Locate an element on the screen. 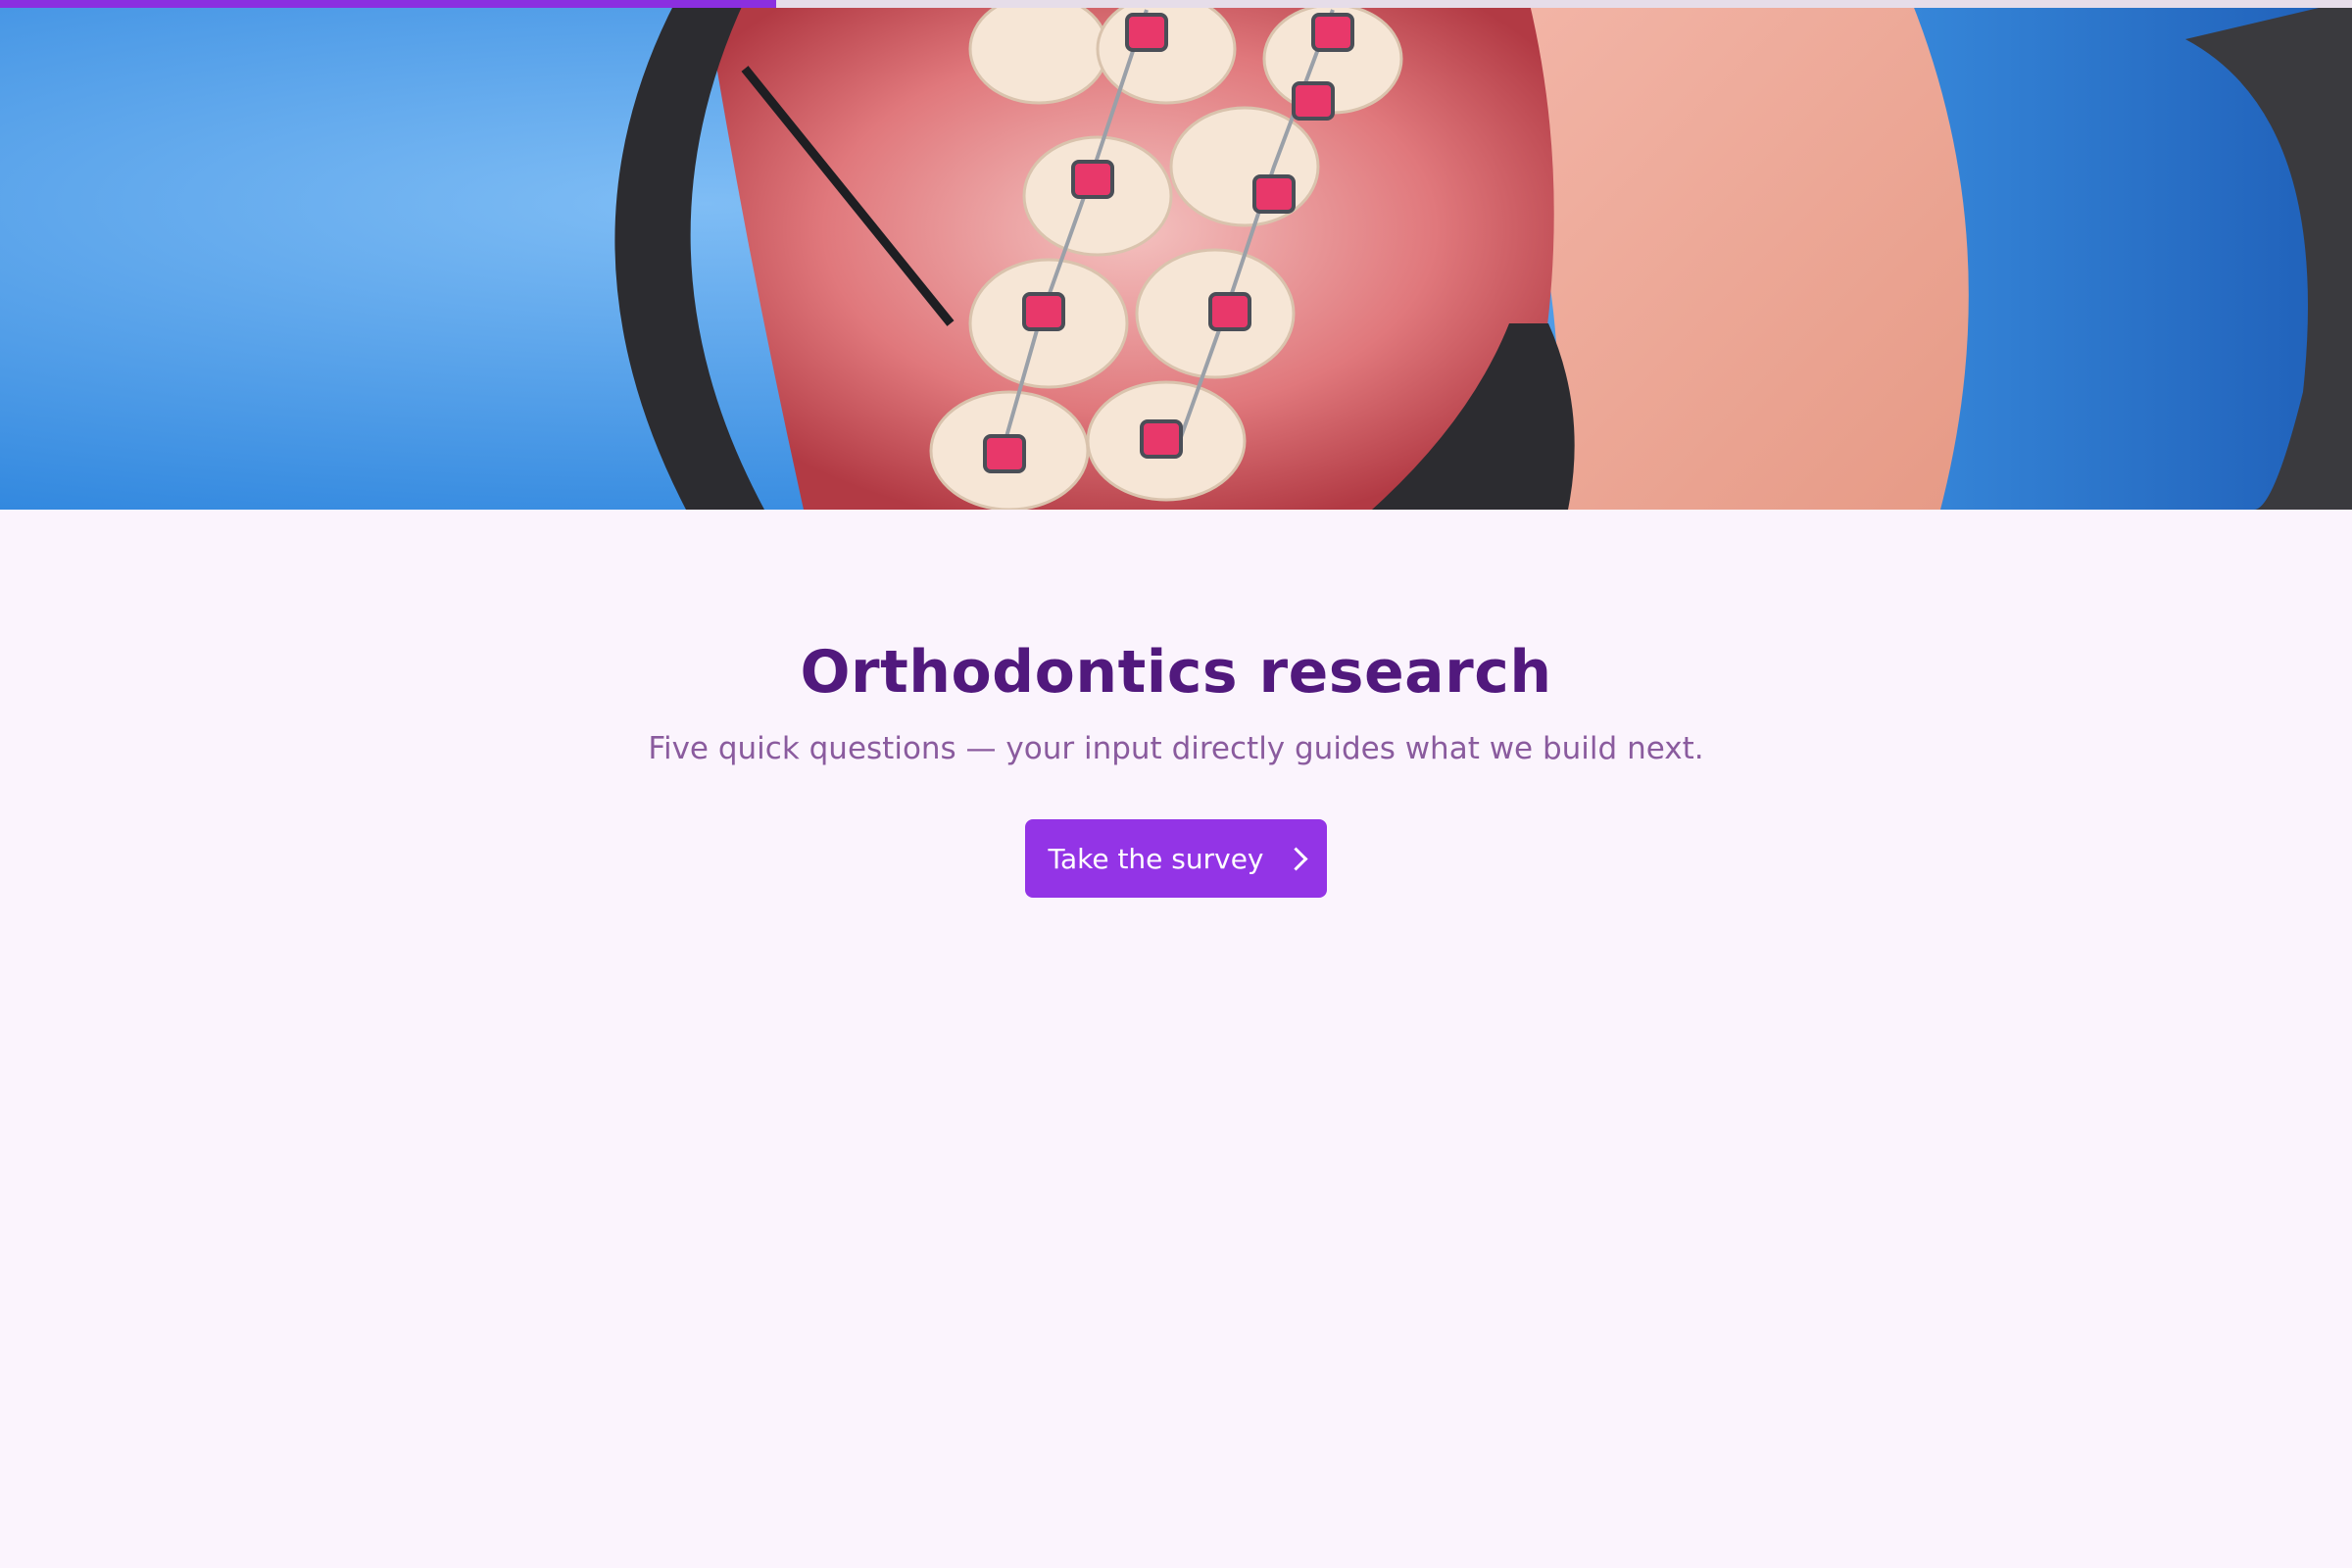 Image resolution: width=2352 pixels, height=1568 pixels. progress-bar is located at coordinates (1176, 4).